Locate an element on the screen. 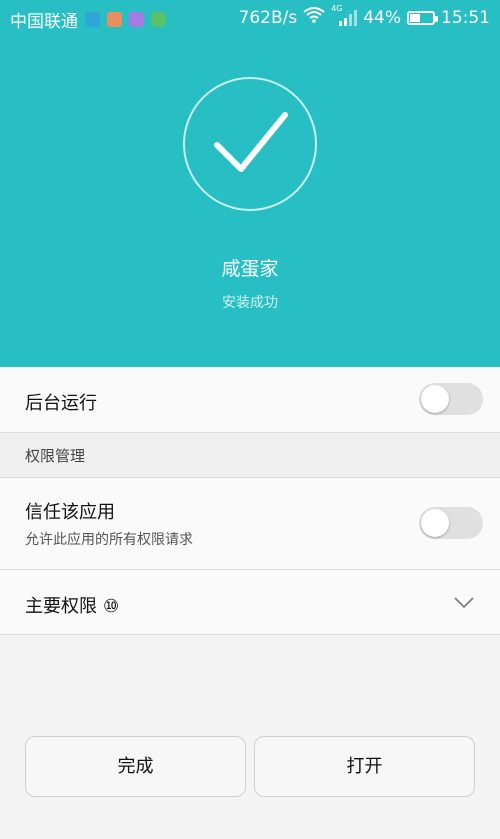 The height and width of the screenshot is (839, 500). background-run-row: 后台运行 is located at coordinates (250, 400).